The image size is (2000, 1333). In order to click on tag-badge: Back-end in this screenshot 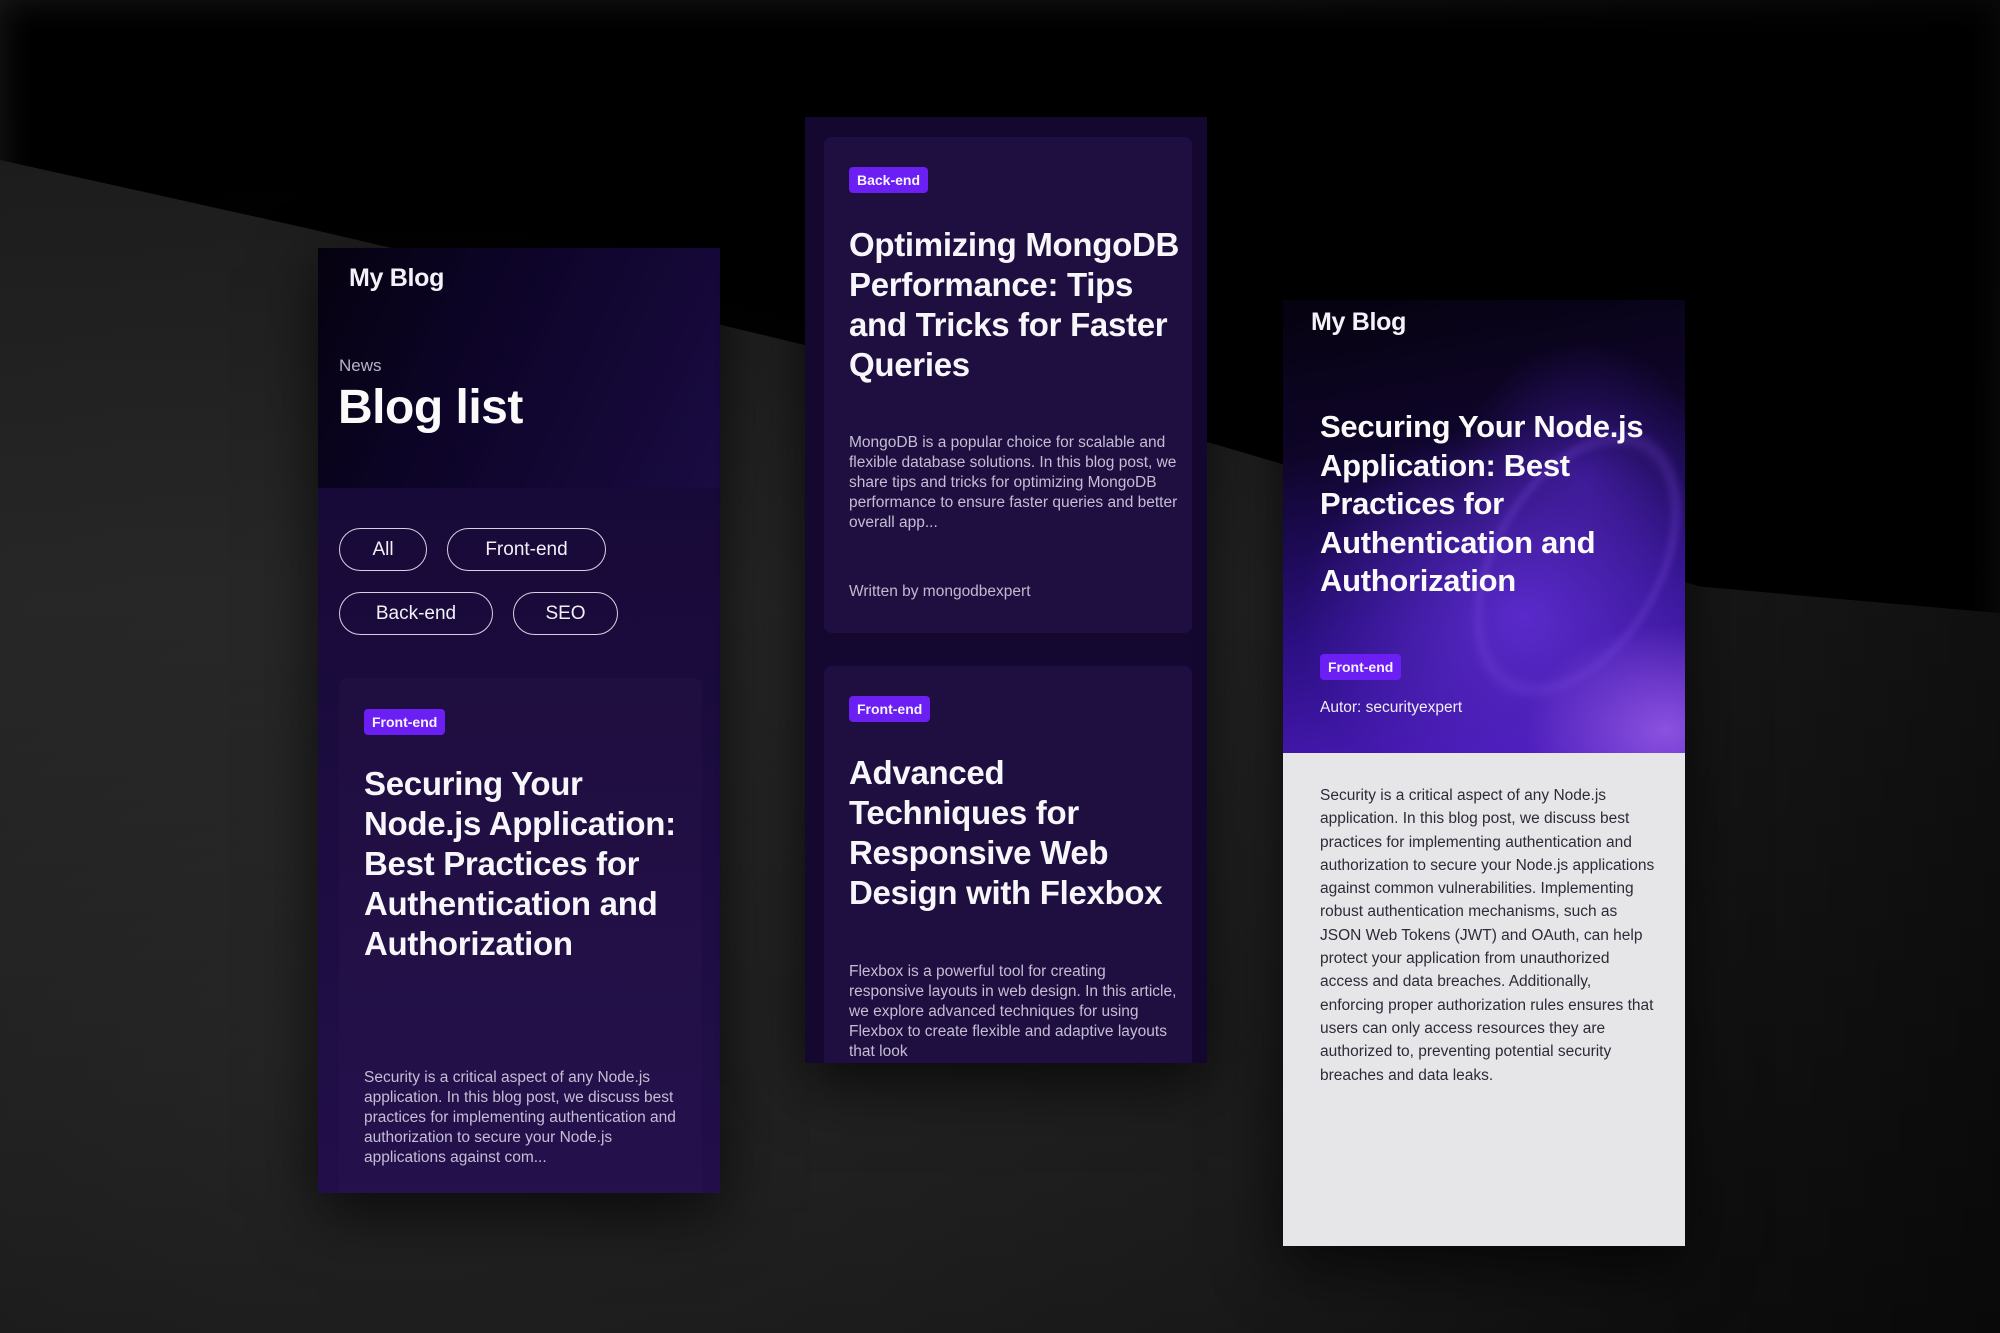, I will do `click(889, 180)`.